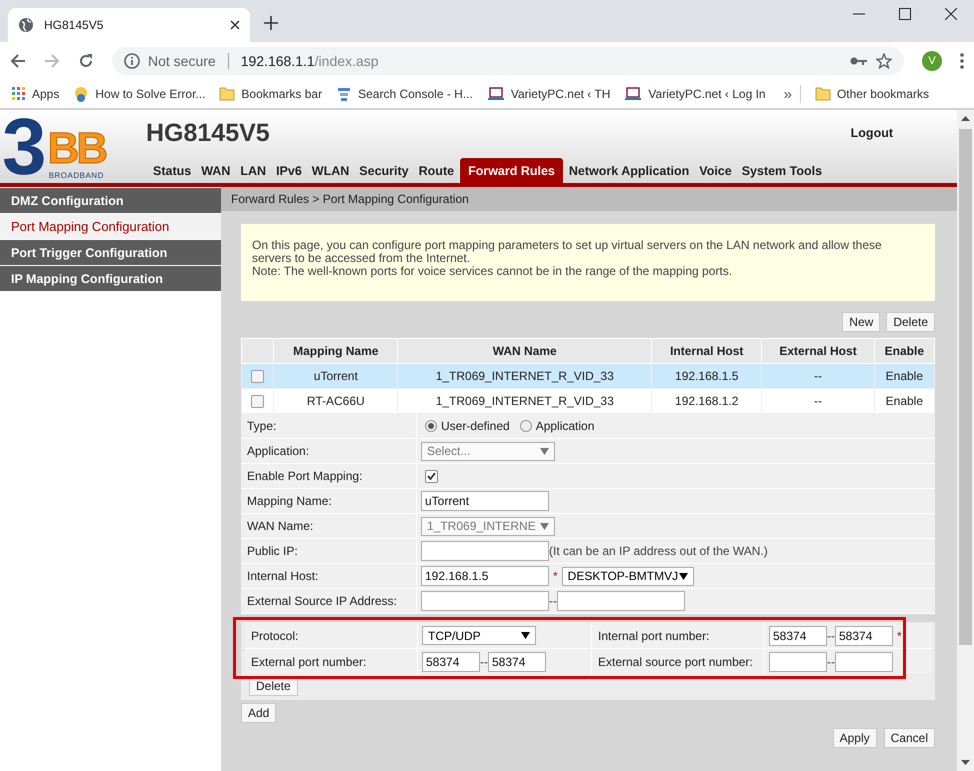 Image resolution: width=974 pixels, height=771 pixels. I want to click on column-header: WAN Name, so click(525, 351).